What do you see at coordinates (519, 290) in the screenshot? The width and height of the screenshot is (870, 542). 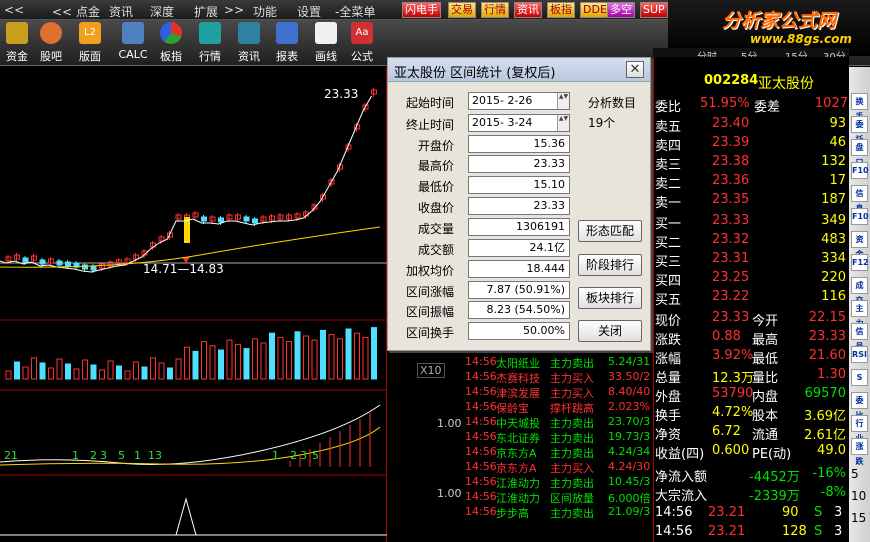 I see `stat-value-field: 7.87 (50.91%)` at bounding box center [519, 290].